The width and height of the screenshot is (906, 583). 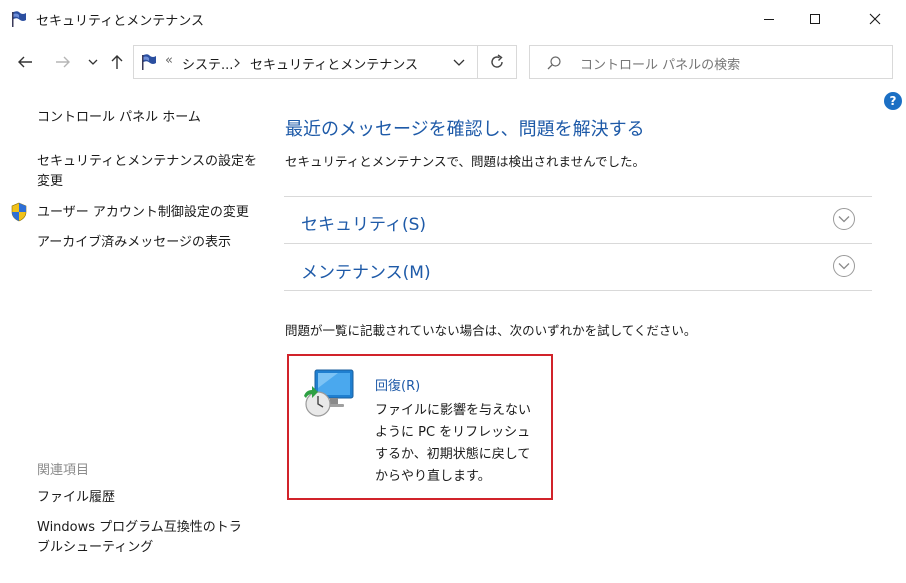 I want to click on expand-security-button, so click(x=844, y=219).